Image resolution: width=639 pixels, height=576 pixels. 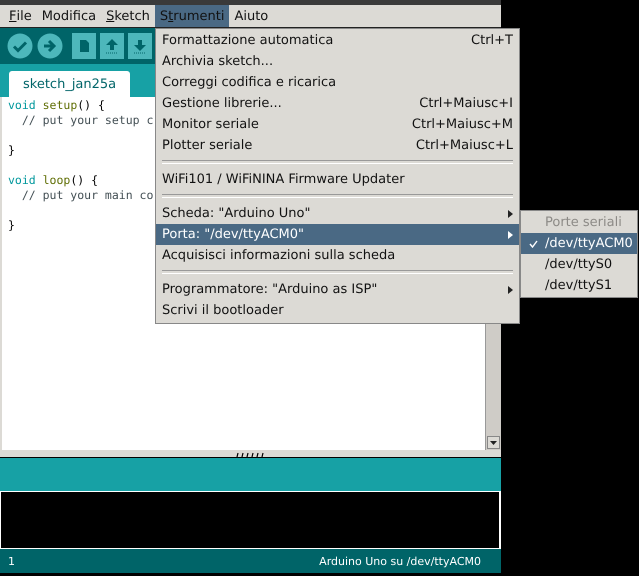 What do you see at coordinates (56, 180) in the screenshot?
I see `code-function: loop` at bounding box center [56, 180].